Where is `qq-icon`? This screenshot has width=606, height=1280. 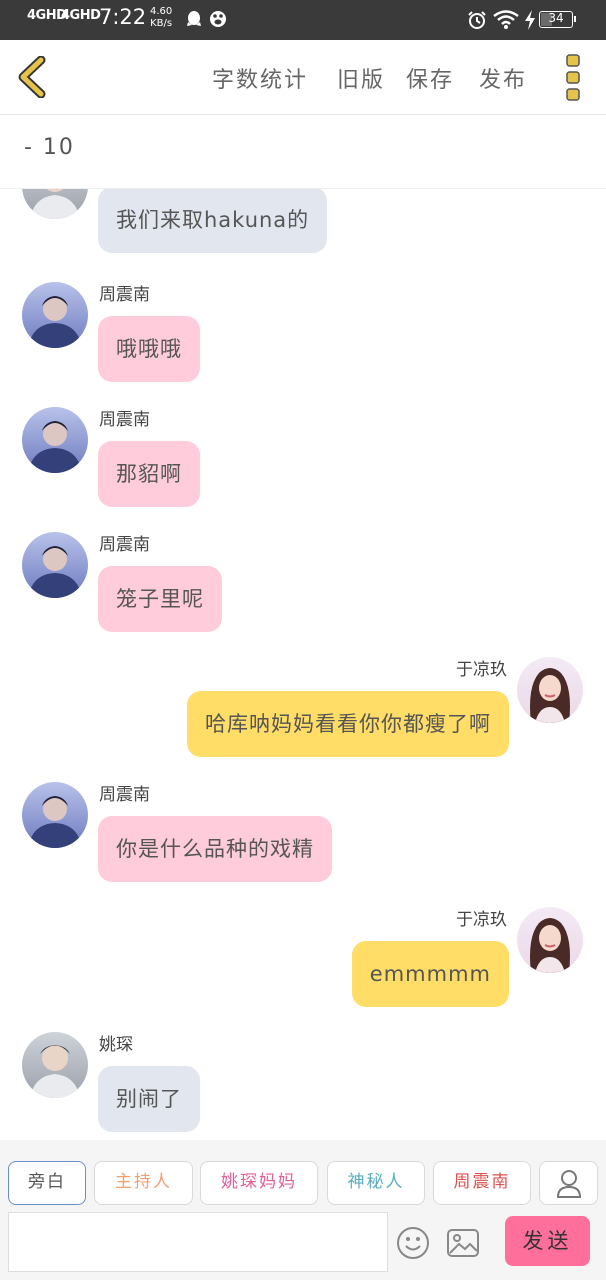
qq-icon is located at coordinates (194, 18).